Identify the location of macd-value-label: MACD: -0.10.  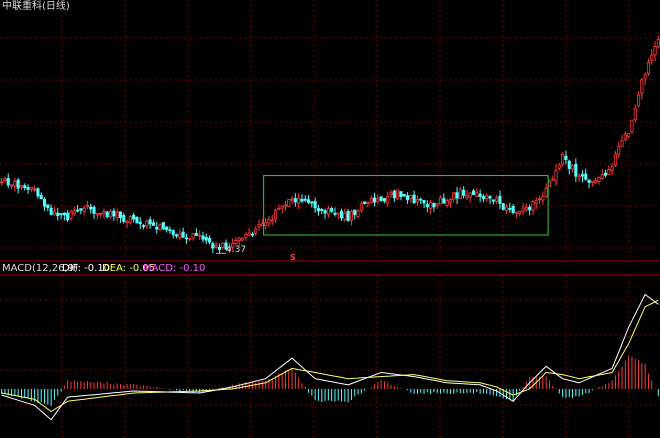
(174, 268).